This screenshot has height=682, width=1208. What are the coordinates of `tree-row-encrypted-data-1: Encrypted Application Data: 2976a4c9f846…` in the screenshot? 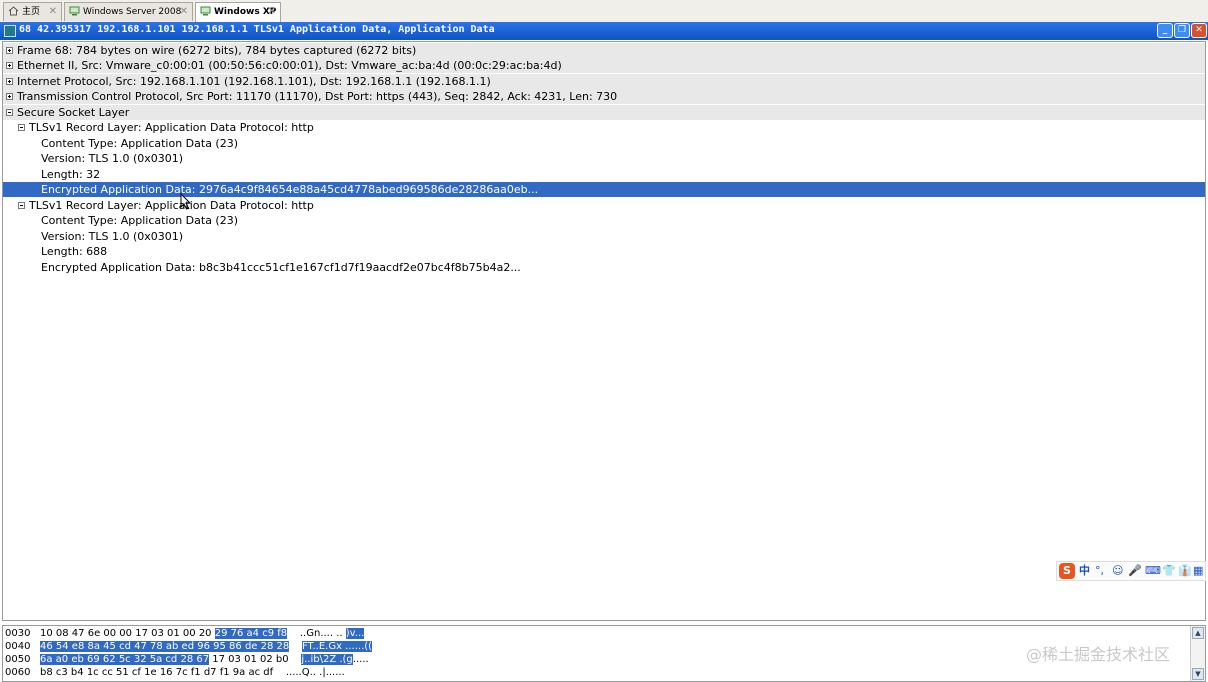 It's located at (604, 196).